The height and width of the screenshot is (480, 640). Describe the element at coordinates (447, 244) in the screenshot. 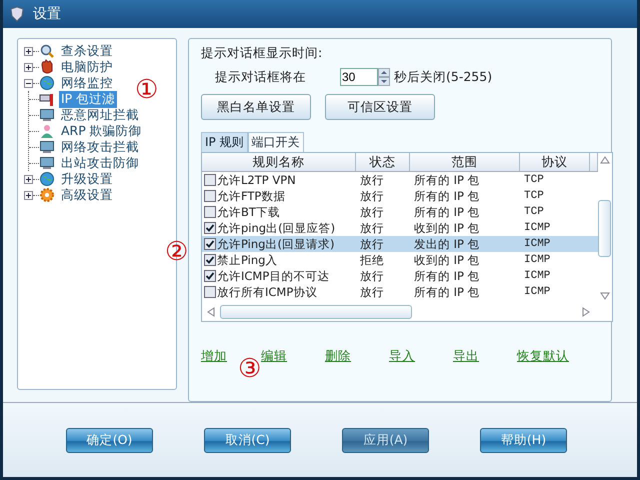

I see `table-cell-text: 发出的 IP 包` at that location.